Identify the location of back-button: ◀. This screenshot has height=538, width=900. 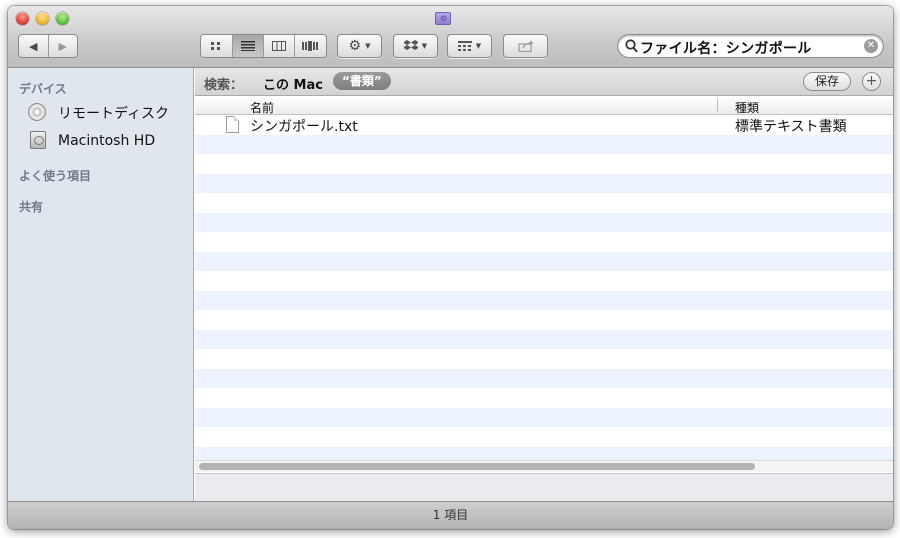
(34, 46).